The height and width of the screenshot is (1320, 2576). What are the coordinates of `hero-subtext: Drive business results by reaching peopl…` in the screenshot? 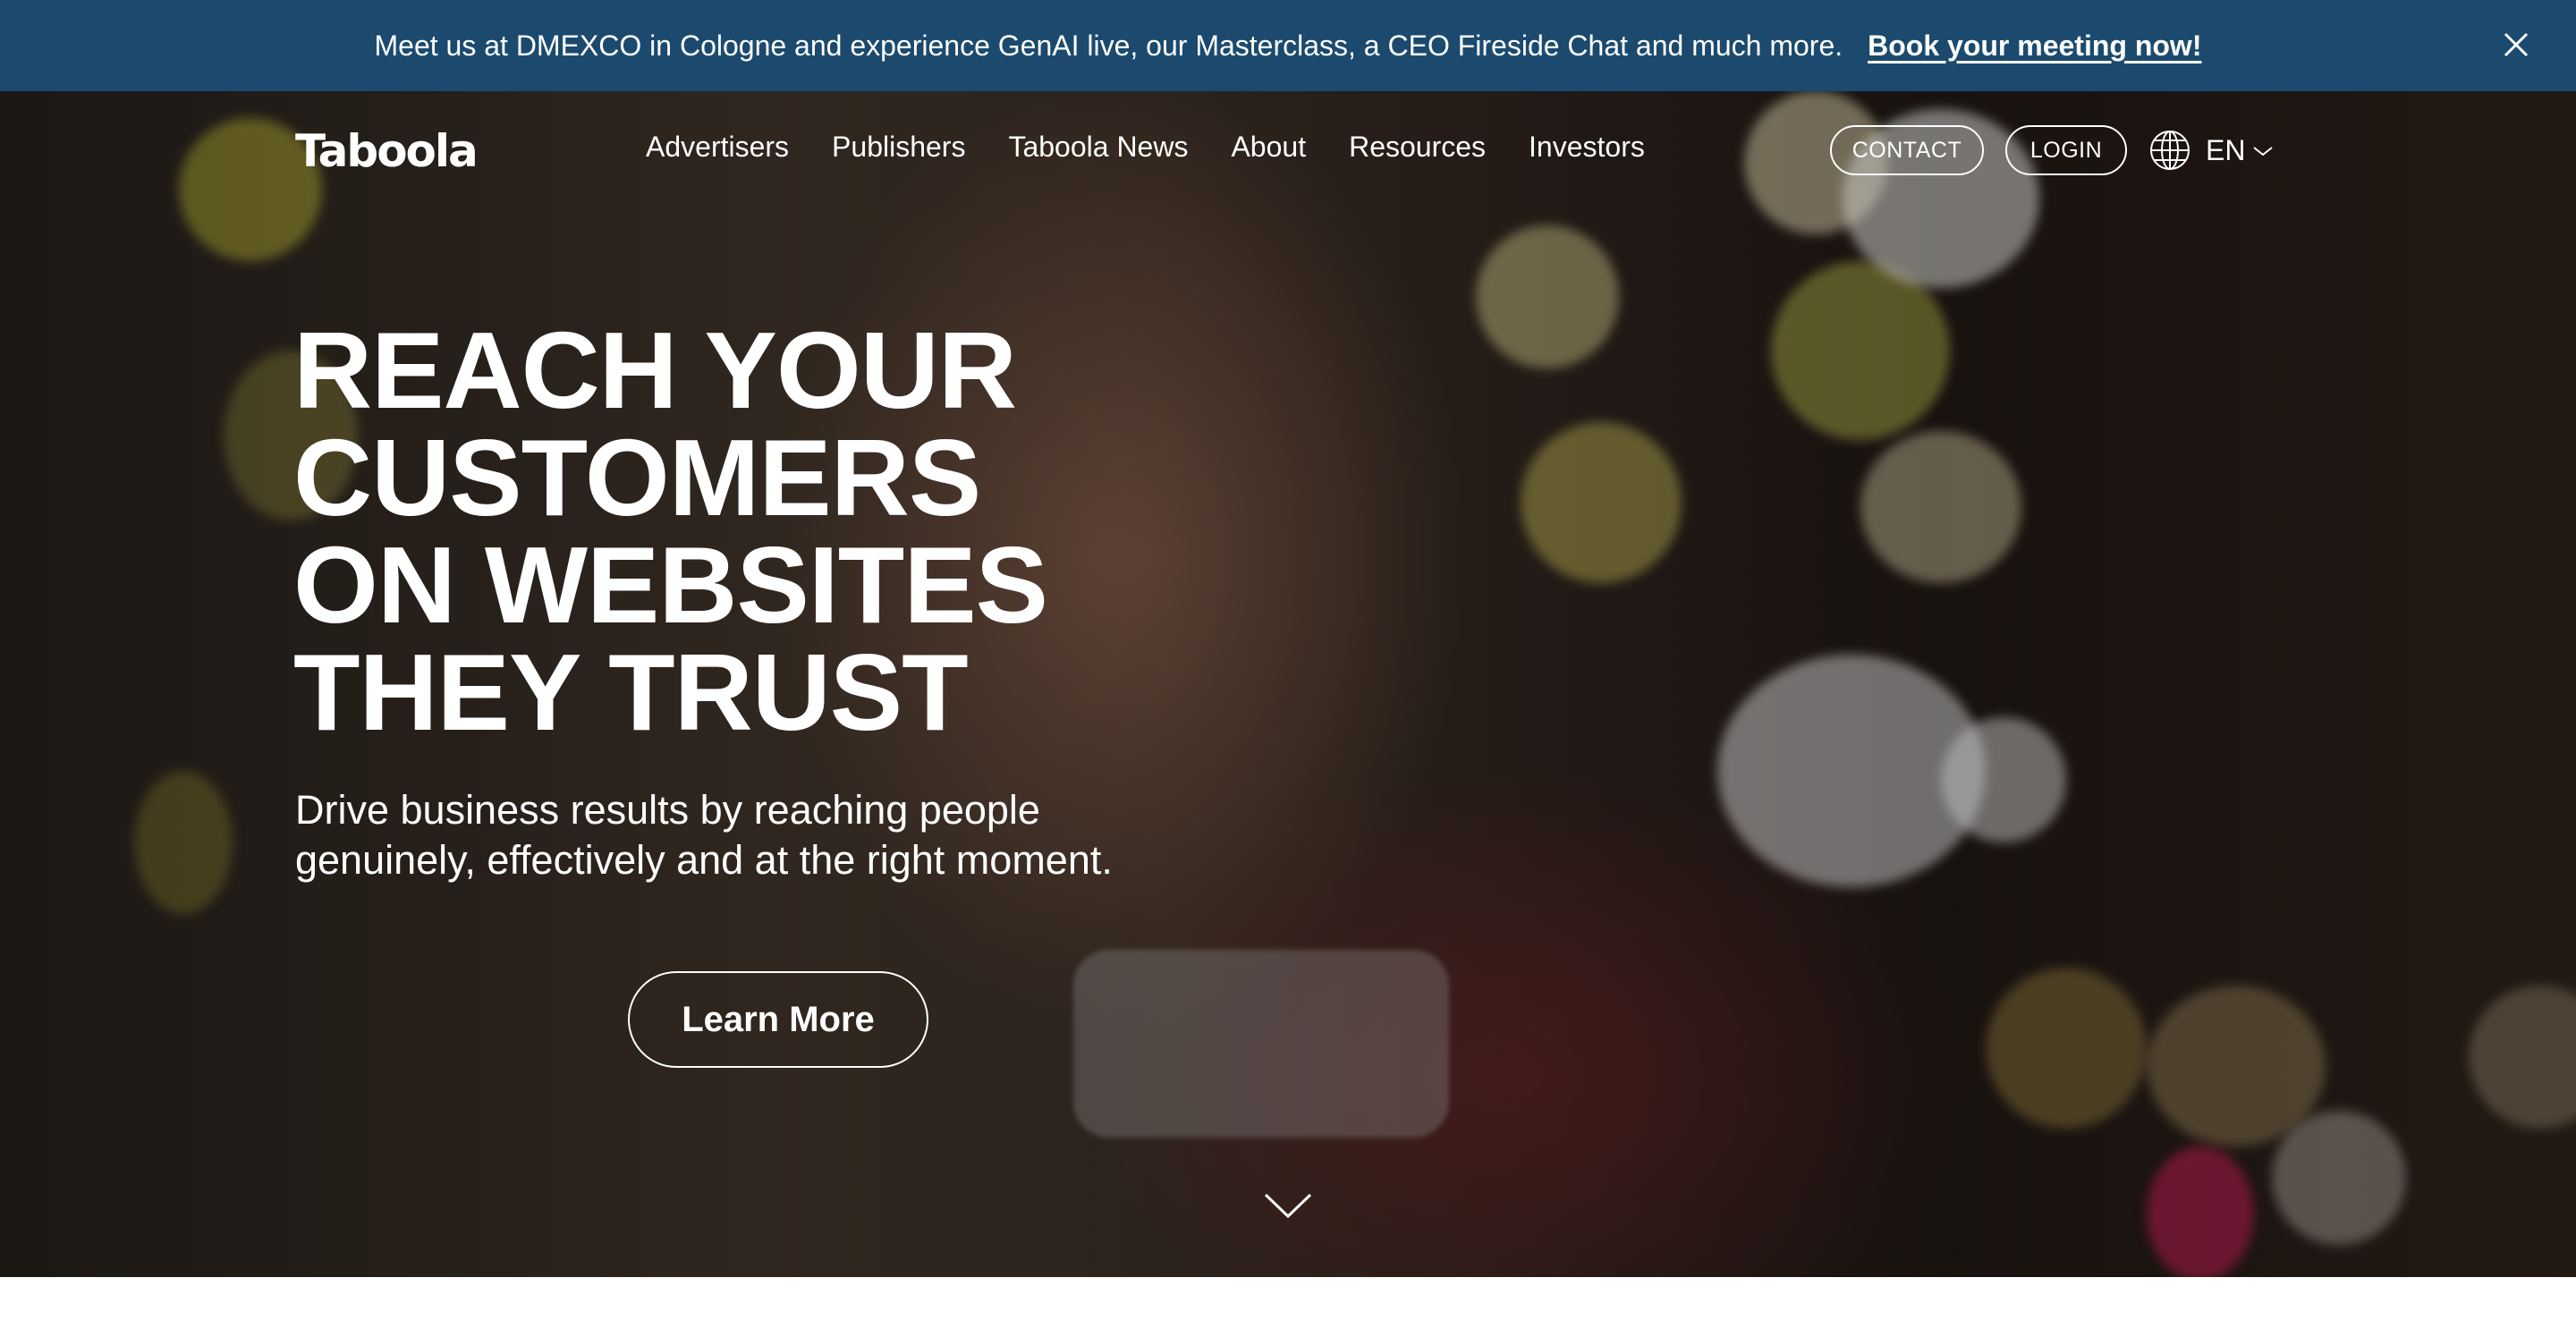 It's located at (704, 835).